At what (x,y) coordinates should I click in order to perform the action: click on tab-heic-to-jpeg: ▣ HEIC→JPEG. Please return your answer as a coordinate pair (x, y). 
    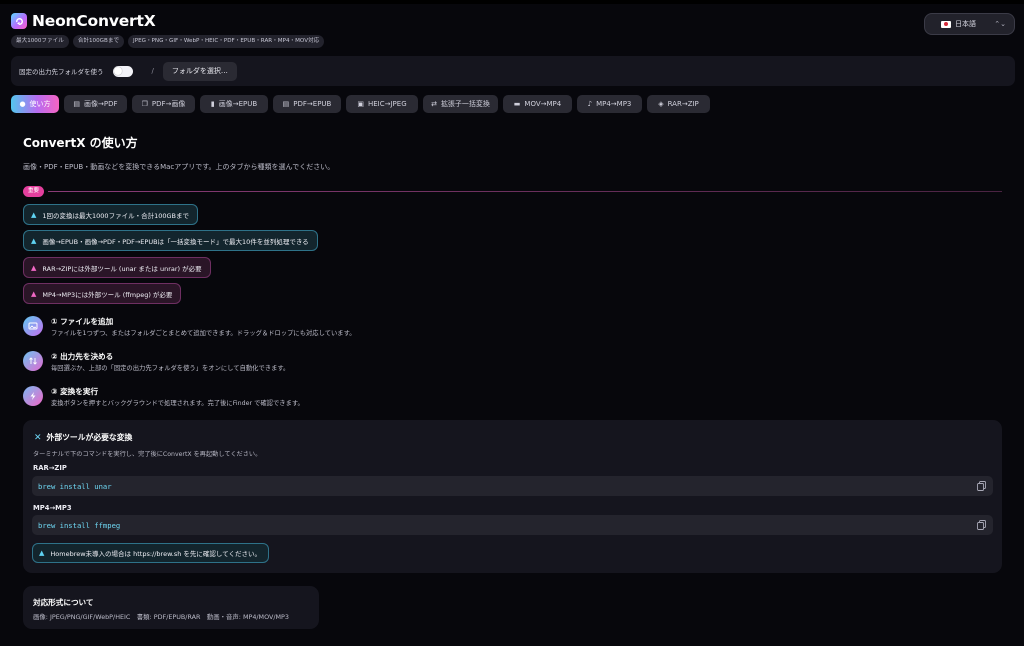
    Looking at the image, I should click on (382, 104).